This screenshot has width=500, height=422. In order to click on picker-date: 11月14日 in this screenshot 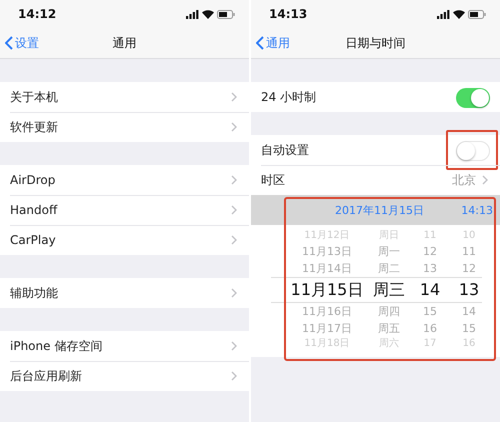, I will do `click(327, 269)`.